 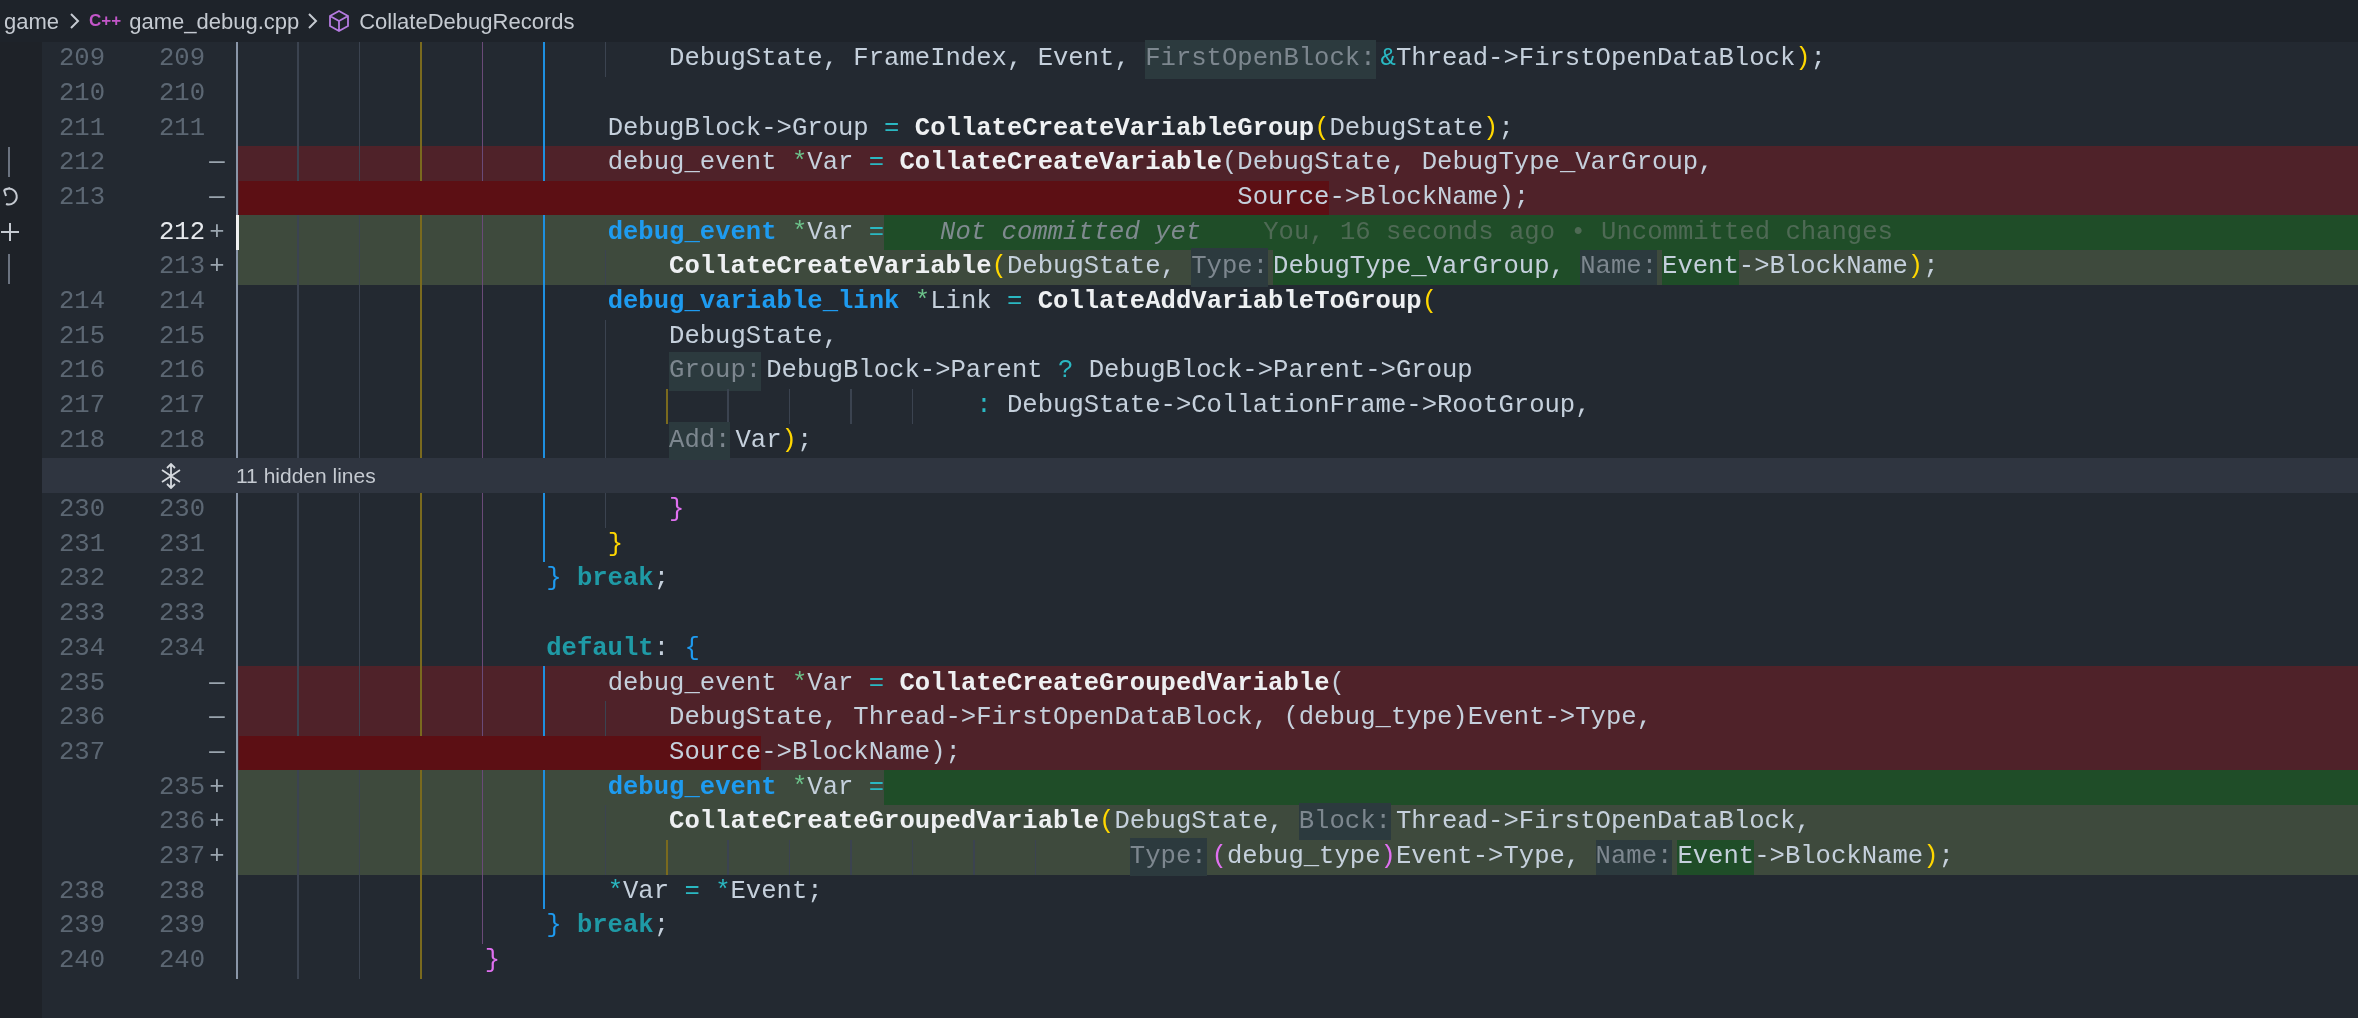 What do you see at coordinates (181, 301) in the screenshot?
I see `new-line-number: 214` at bounding box center [181, 301].